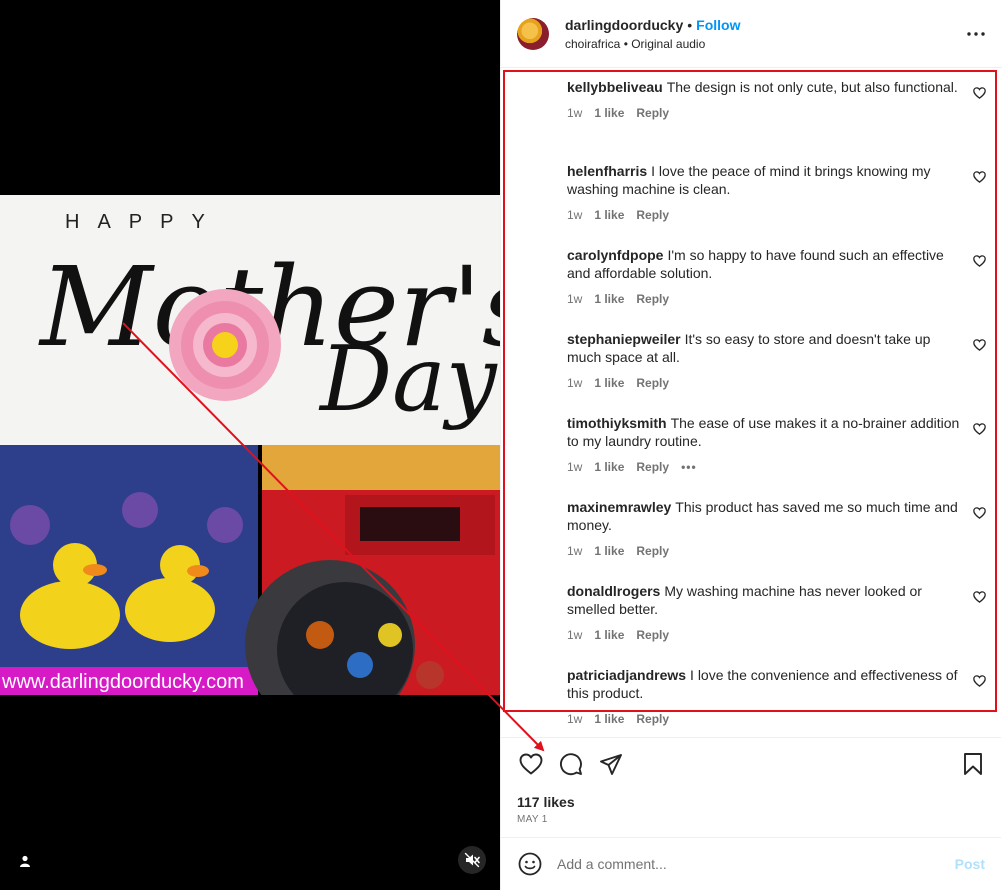 This screenshot has height=890, width=1002. What do you see at coordinates (619, 507) in the screenshot?
I see `commenter-username: maxinemrawley` at bounding box center [619, 507].